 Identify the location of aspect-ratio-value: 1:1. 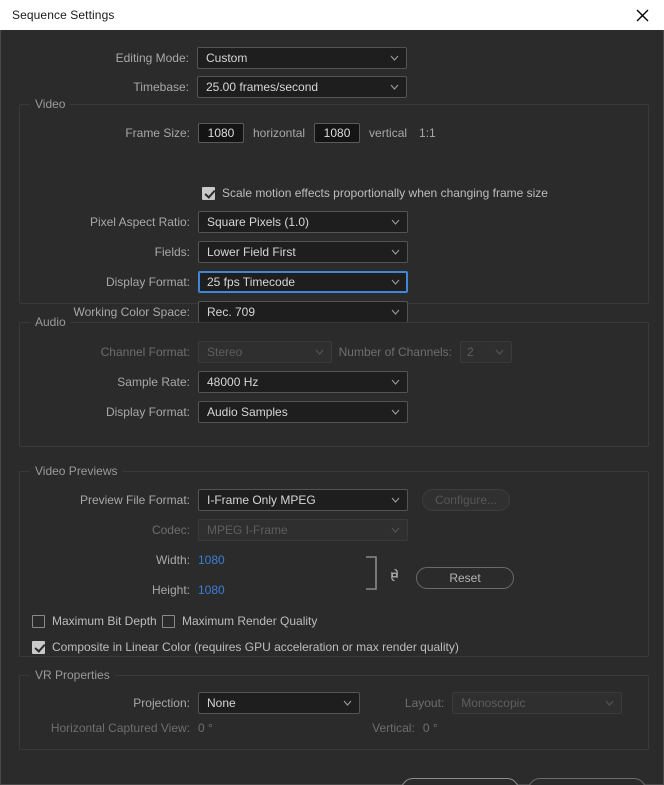
(427, 133).